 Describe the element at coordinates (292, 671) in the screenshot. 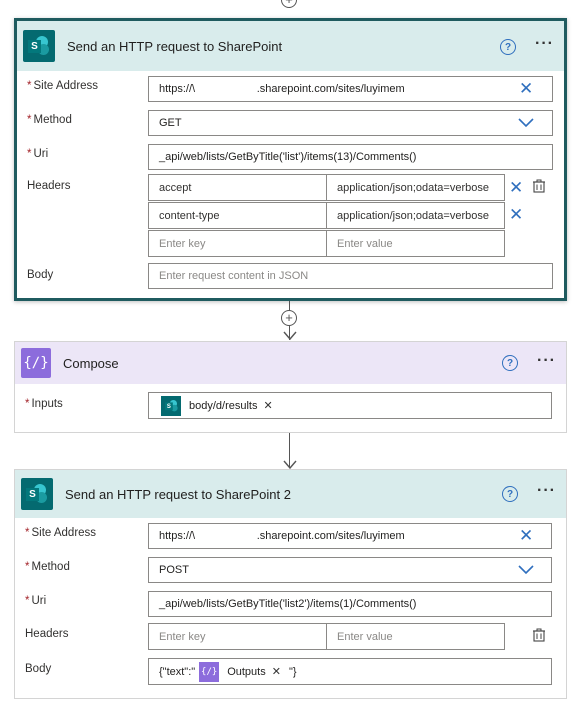

I see `body-suffix-text: "}` at that location.